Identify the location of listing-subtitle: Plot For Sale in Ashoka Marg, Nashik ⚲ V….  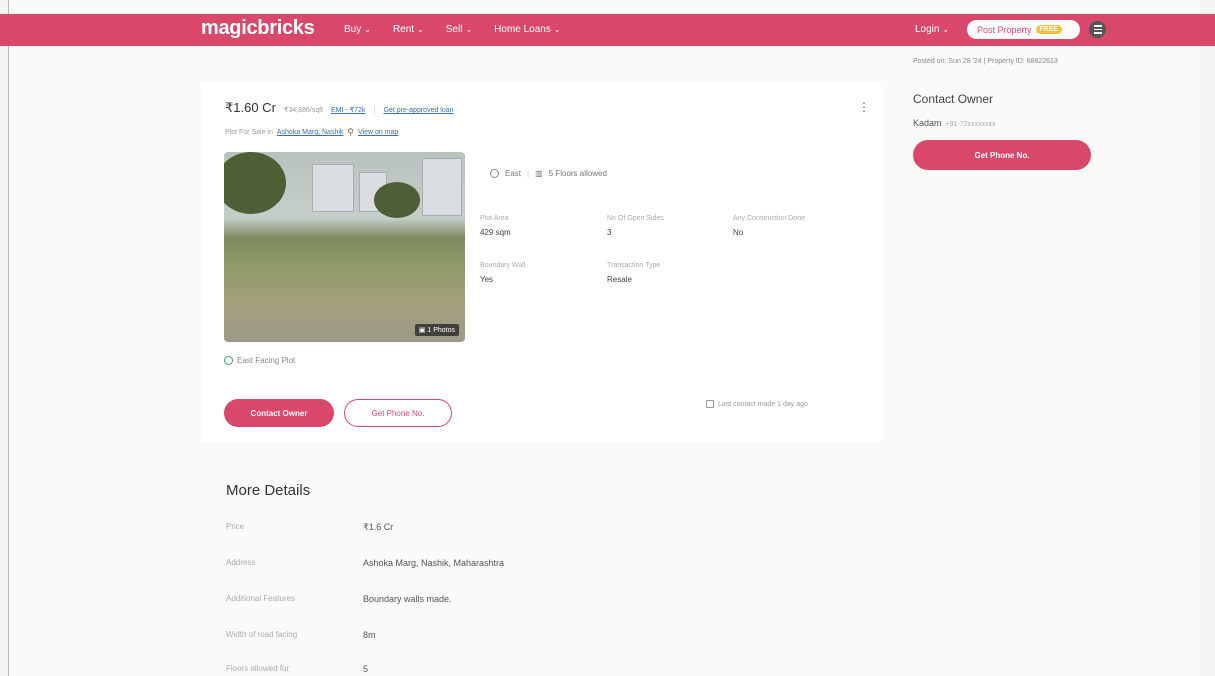
(311, 132).